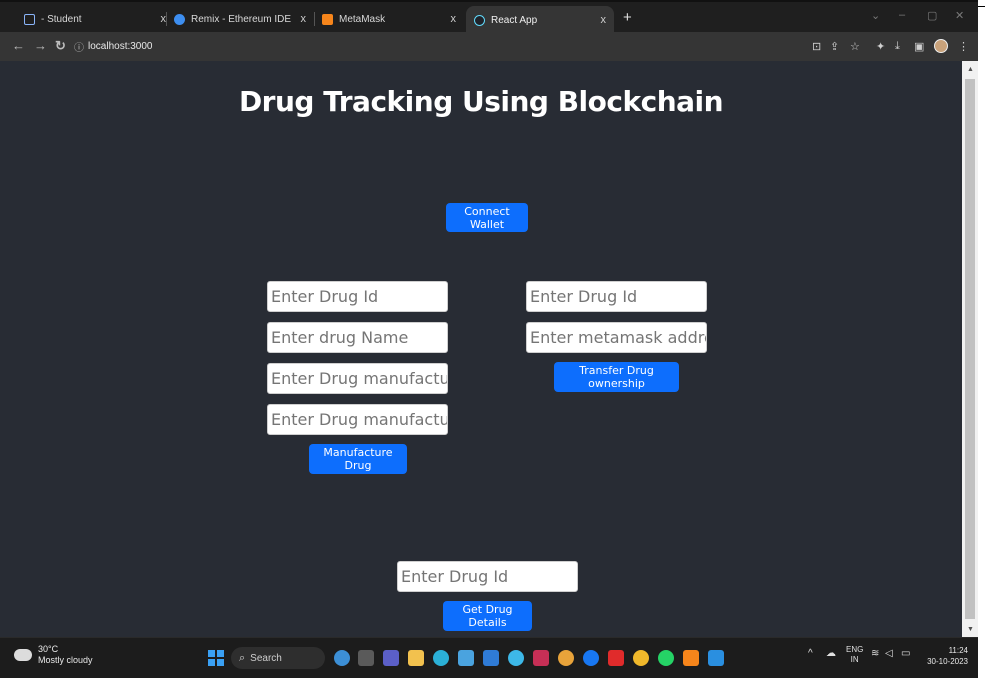 This screenshot has height=678, width=985. Describe the element at coordinates (919, 46) in the screenshot. I see `side-panel-icon: ▣` at that location.